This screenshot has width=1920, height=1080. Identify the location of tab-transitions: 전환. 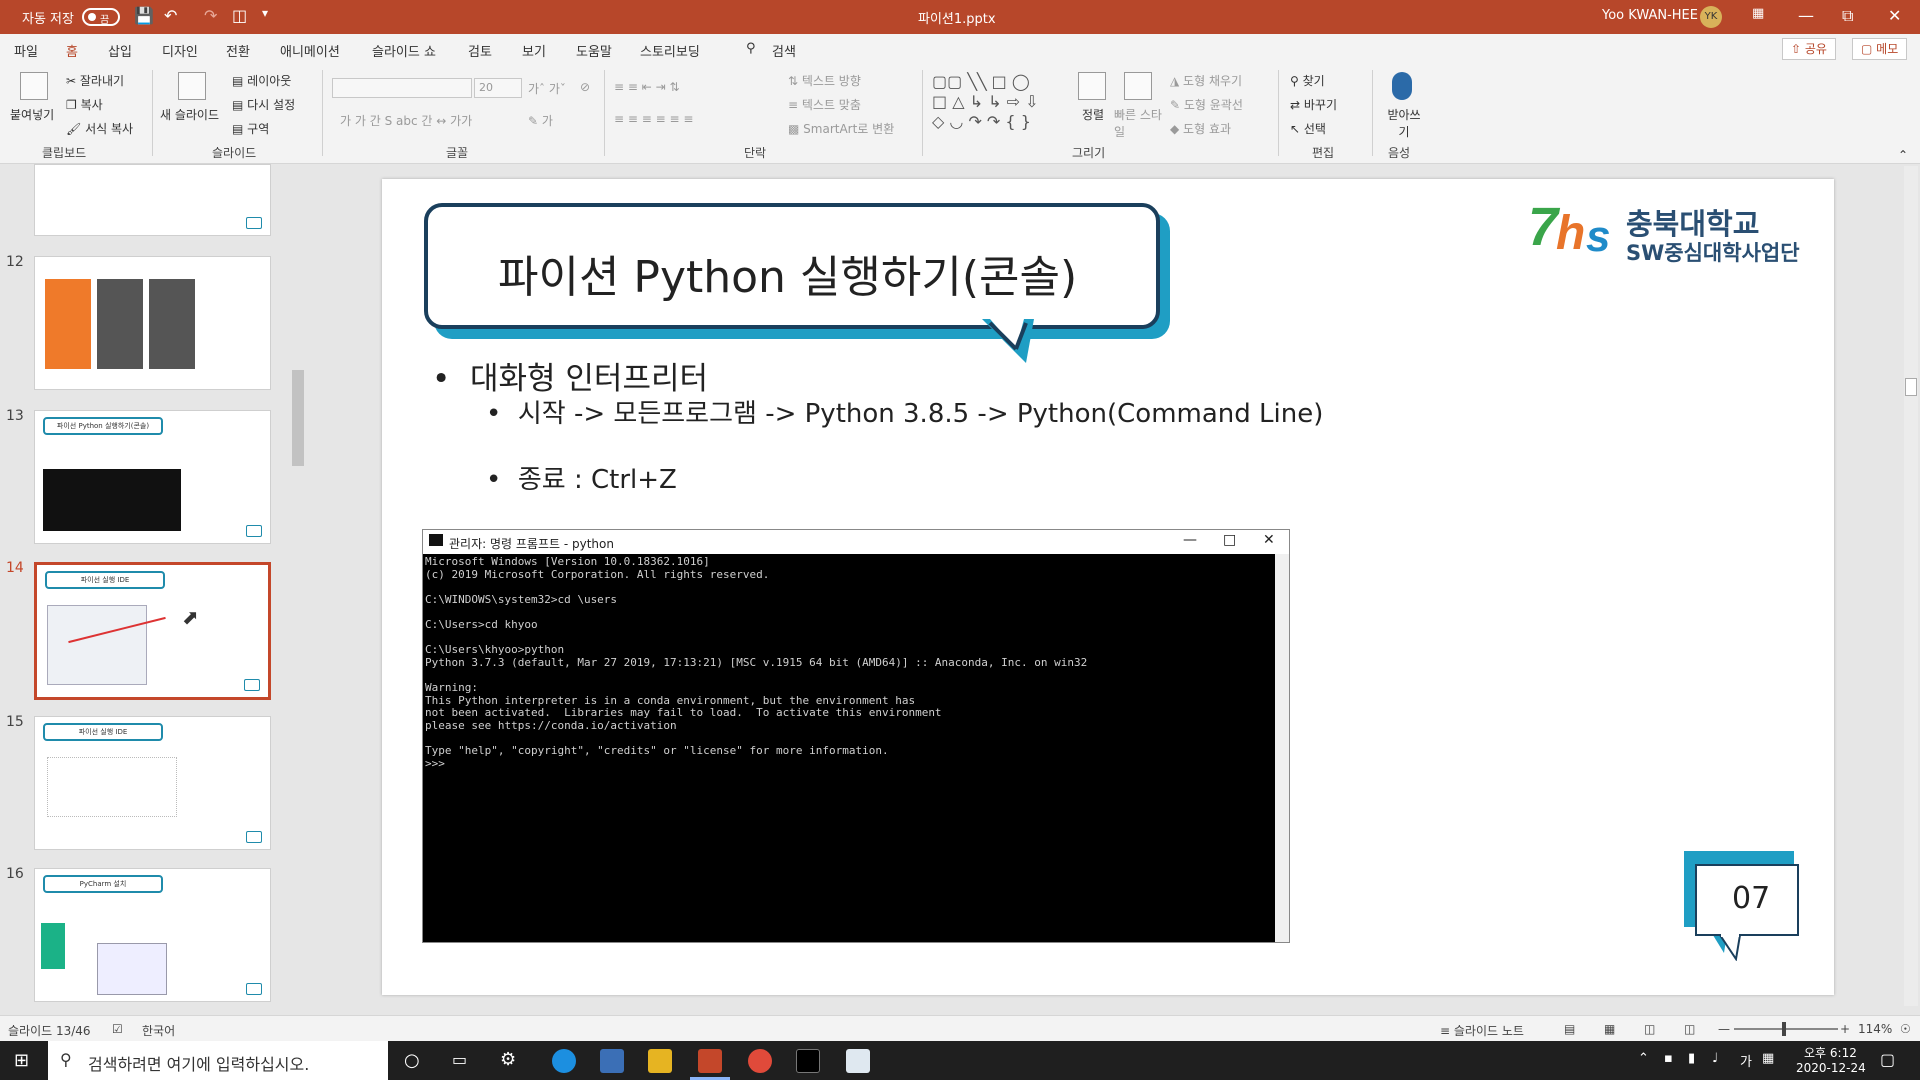
(238, 50).